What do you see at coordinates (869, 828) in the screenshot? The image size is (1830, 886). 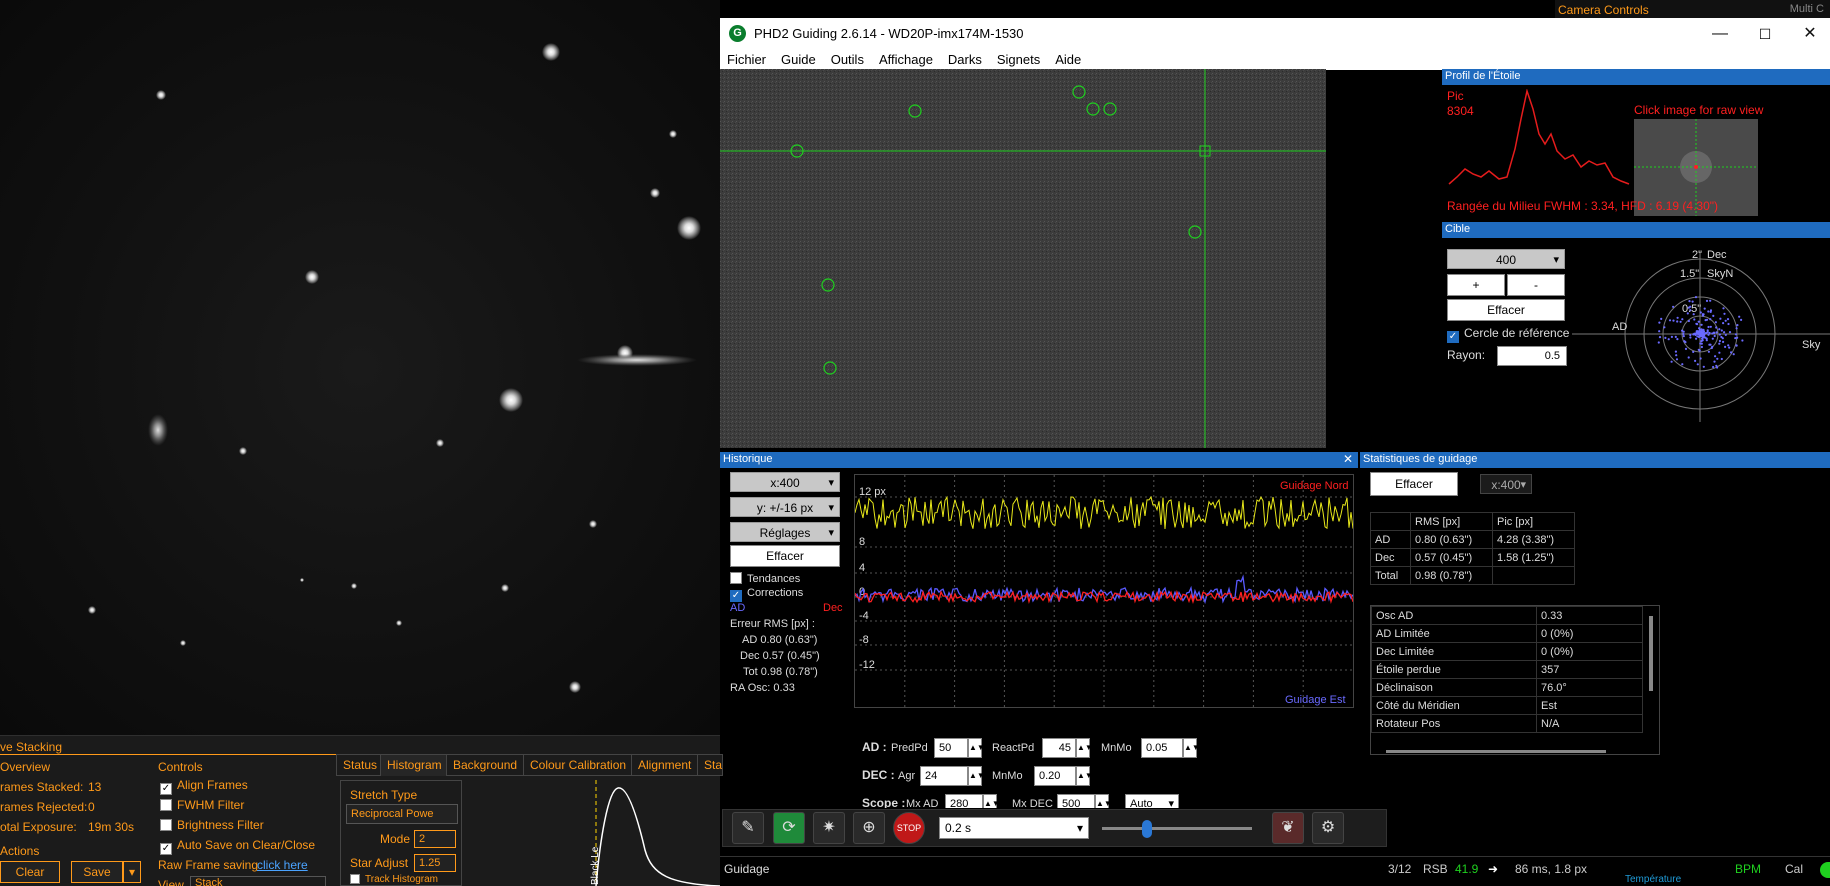 I see `crosshair-icon: ⊕` at bounding box center [869, 828].